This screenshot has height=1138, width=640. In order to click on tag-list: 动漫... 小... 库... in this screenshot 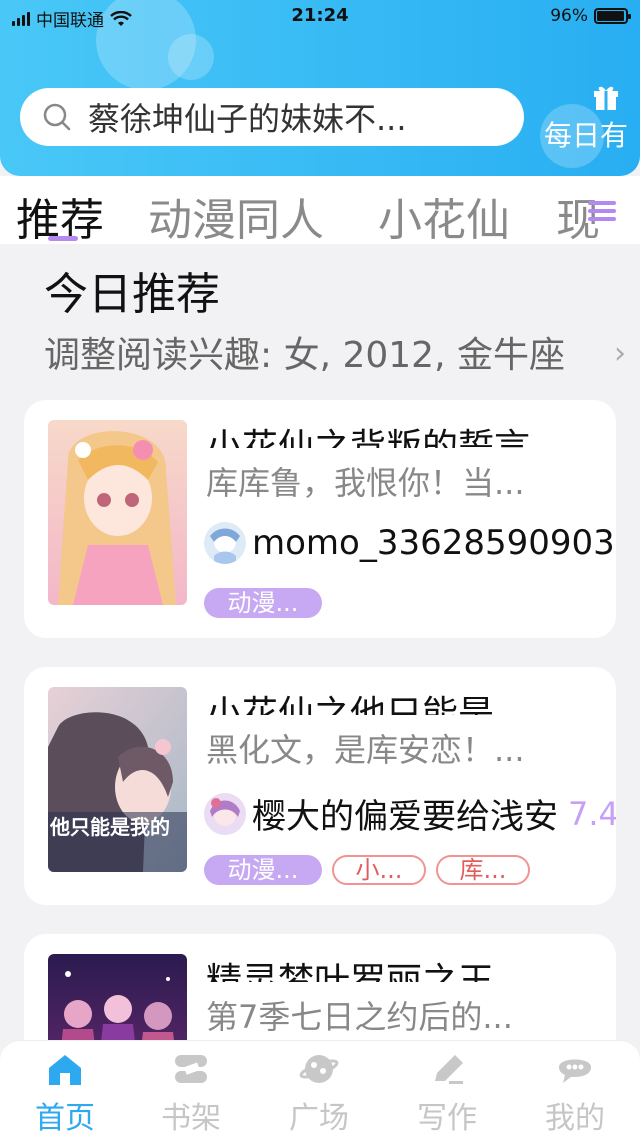, I will do `click(367, 870)`.